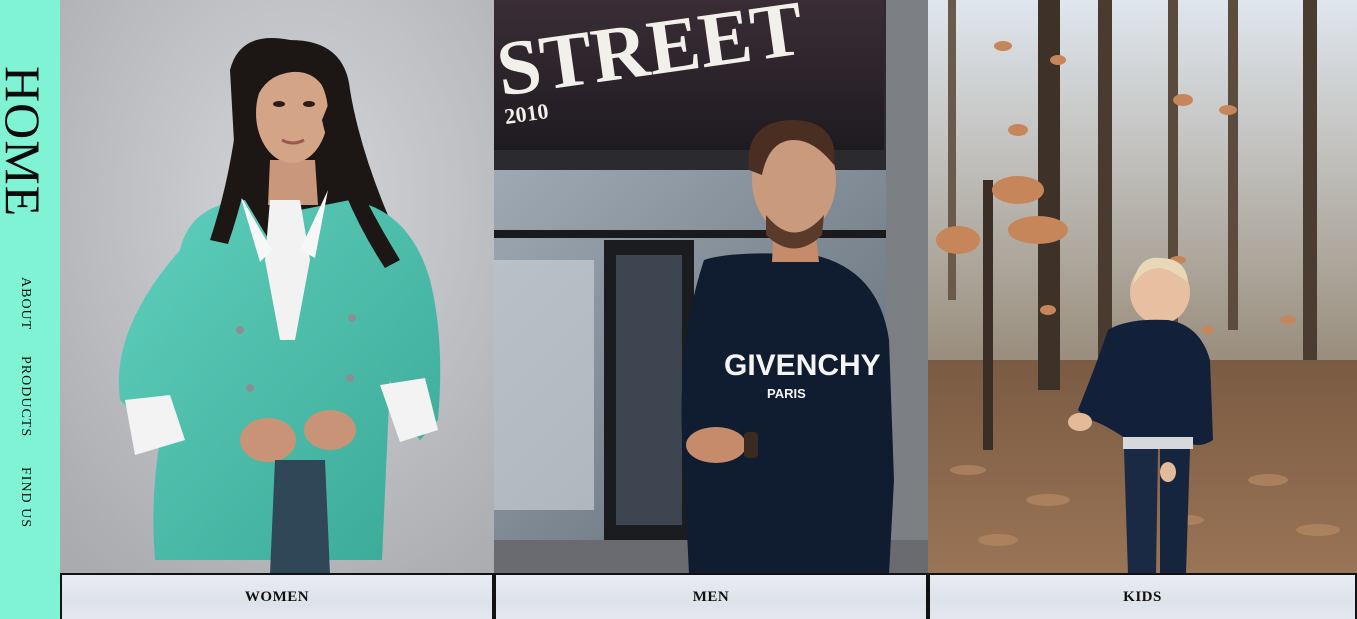 This screenshot has width=1357, height=619. I want to click on women-label: WOMEN, so click(277, 596).